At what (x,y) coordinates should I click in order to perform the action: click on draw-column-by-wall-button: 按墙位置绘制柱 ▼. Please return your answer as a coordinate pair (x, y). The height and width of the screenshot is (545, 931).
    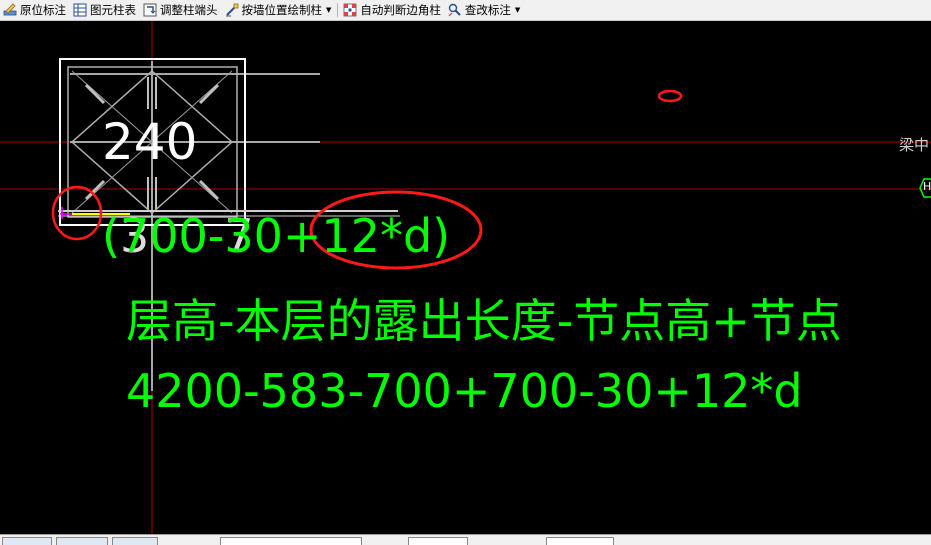
    Looking at the image, I should click on (279, 10).